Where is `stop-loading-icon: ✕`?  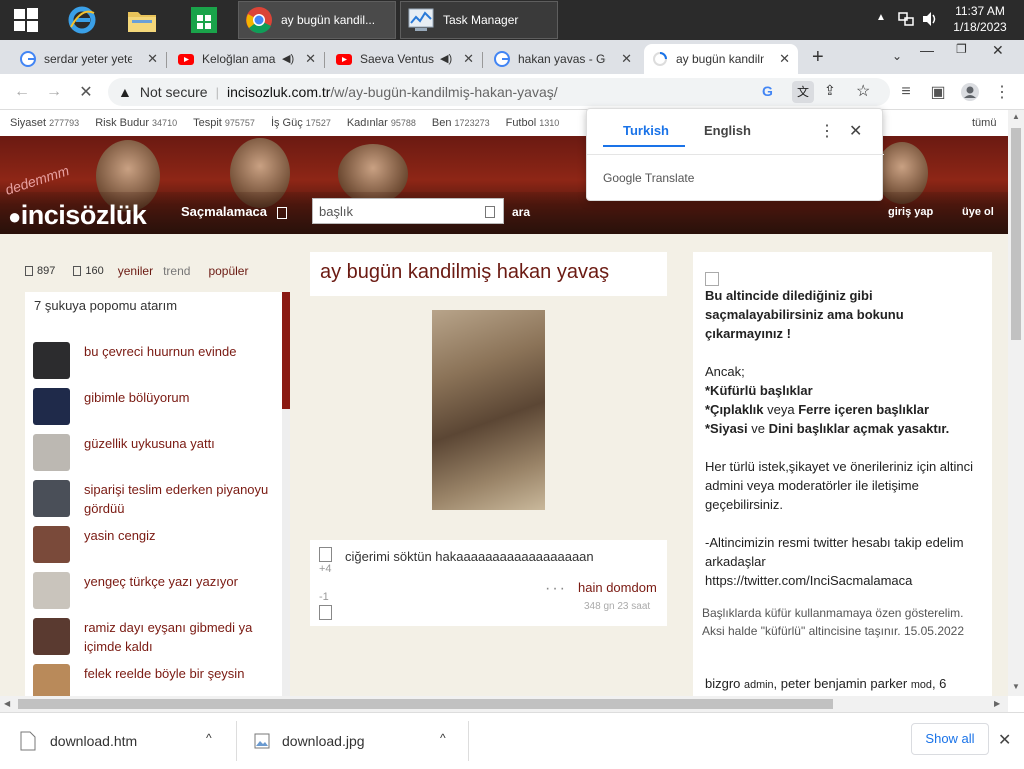
stop-loading-icon: ✕ is located at coordinates (86, 92).